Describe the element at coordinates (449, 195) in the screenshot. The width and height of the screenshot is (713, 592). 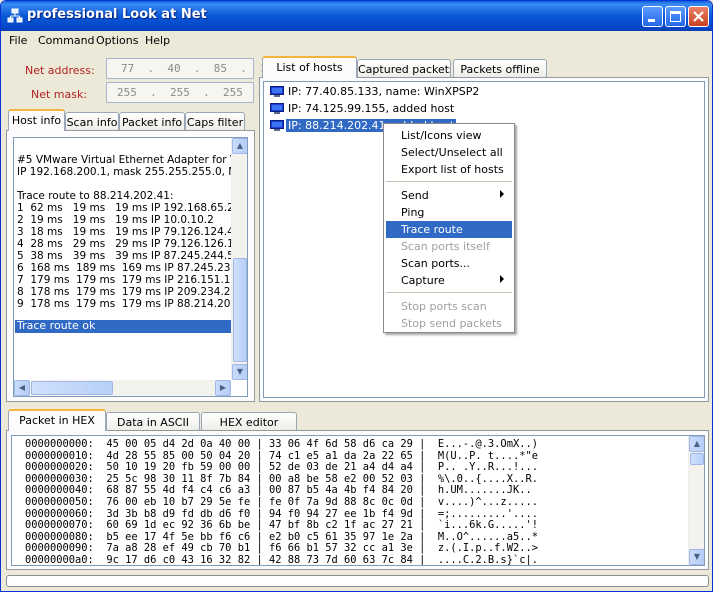
I see `menu-item-send: Send` at that location.